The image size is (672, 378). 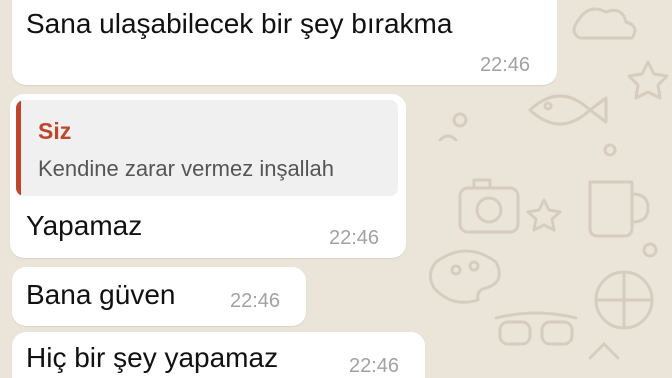 I want to click on quoted-message: Siz Kendine zarar vermez inşallah, so click(x=207, y=148).